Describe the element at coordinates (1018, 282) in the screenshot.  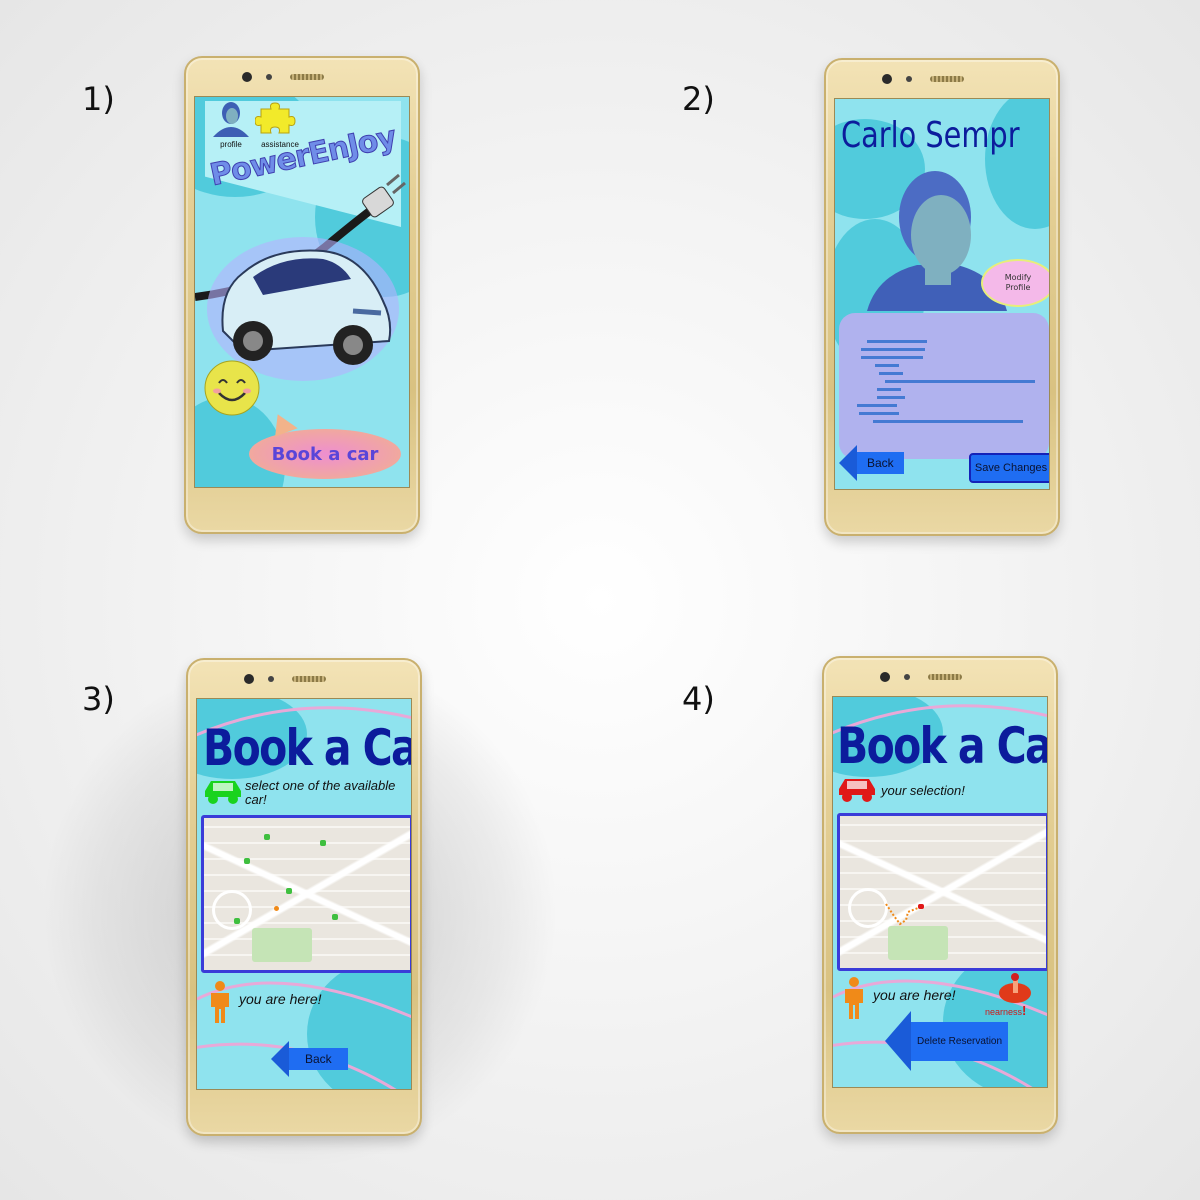
I see `modify-profile-label: Modify Profile` at that location.